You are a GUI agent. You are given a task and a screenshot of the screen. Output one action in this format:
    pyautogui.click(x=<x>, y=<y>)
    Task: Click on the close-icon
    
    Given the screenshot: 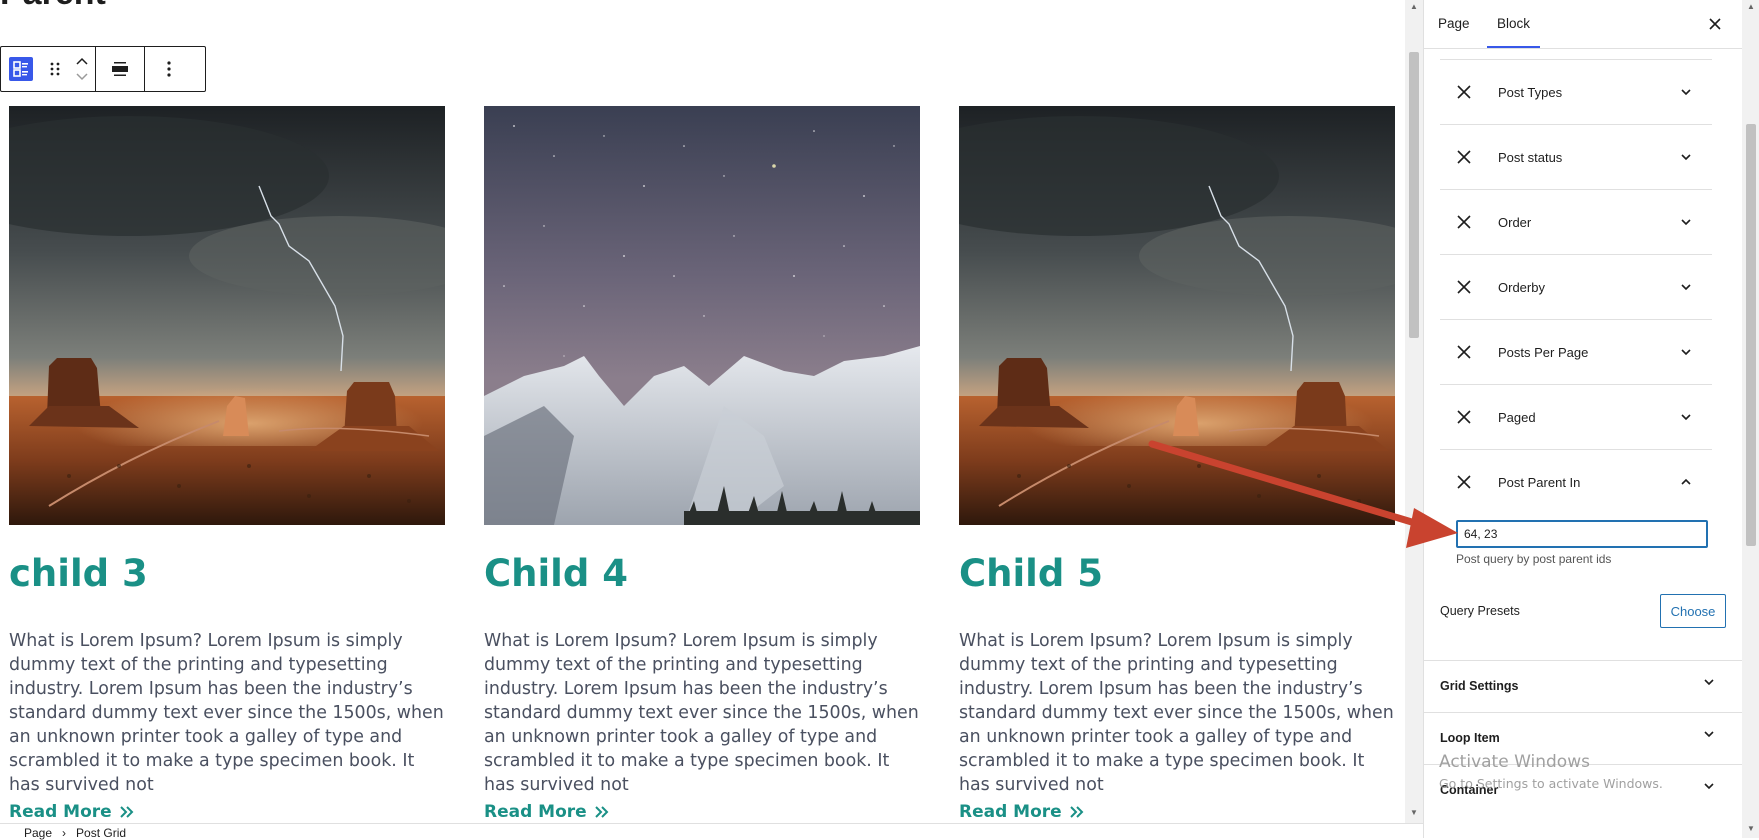 What is the action you would take?
    pyautogui.click(x=1715, y=24)
    